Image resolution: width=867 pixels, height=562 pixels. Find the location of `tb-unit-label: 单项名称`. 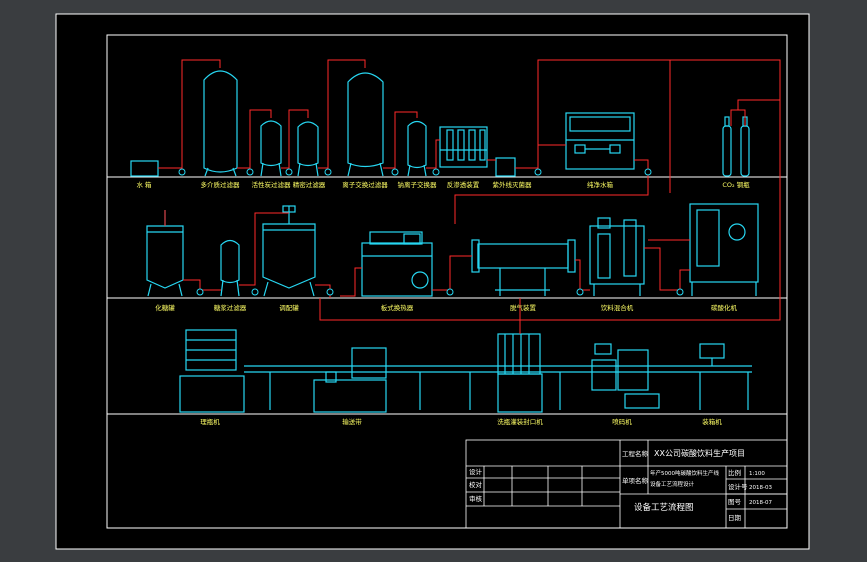

tb-unit-label: 单项名称 is located at coordinates (635, 480).